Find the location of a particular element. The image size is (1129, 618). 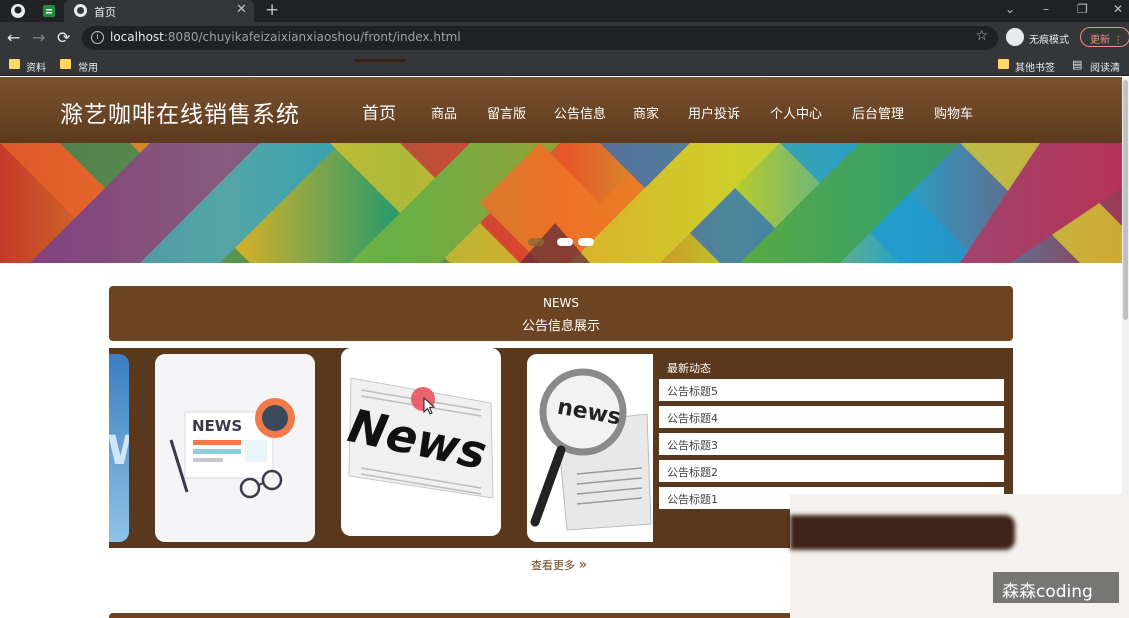

blurred-overlay-bar is located at coordinates (902, 532).